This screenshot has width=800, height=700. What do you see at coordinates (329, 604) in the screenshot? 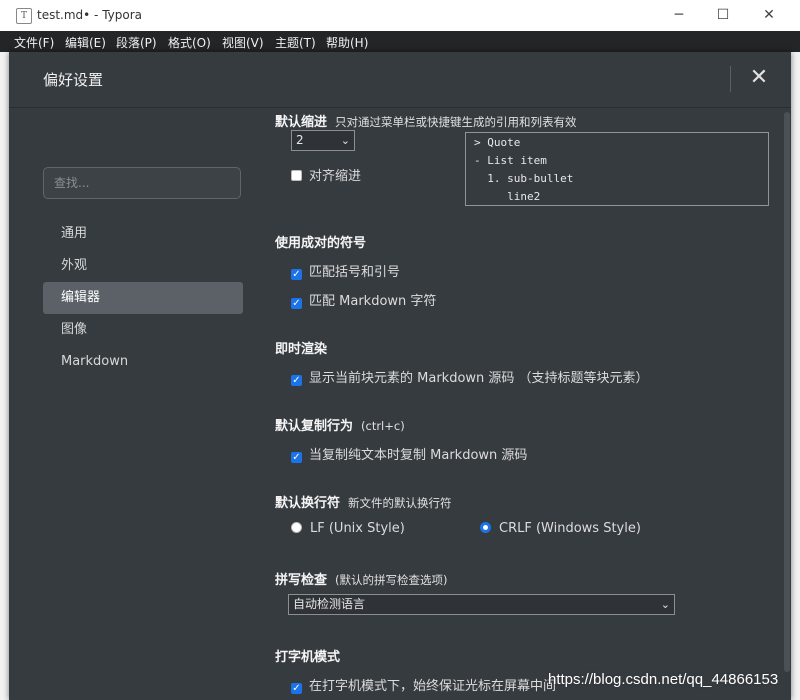
I see `spell-language-value: 自动检测语言` at bounding box center [329, 604].